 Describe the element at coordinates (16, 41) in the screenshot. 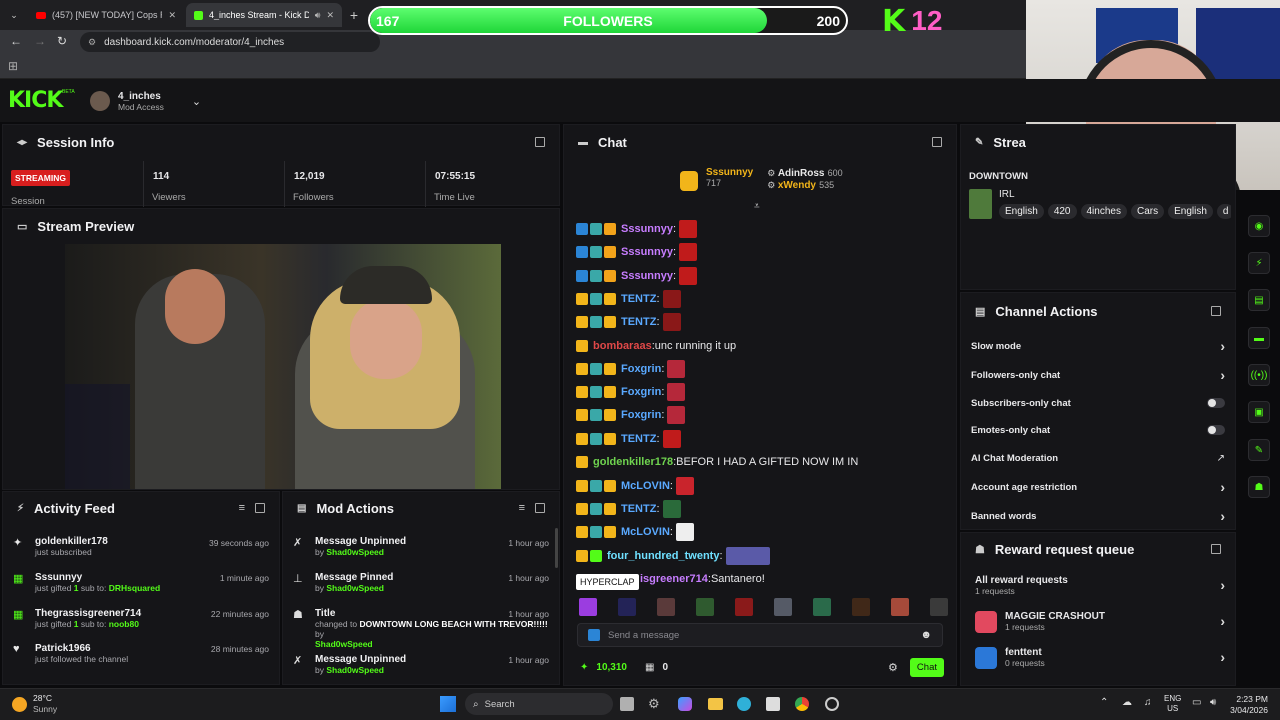

I see `back-icon: ←` at that location.